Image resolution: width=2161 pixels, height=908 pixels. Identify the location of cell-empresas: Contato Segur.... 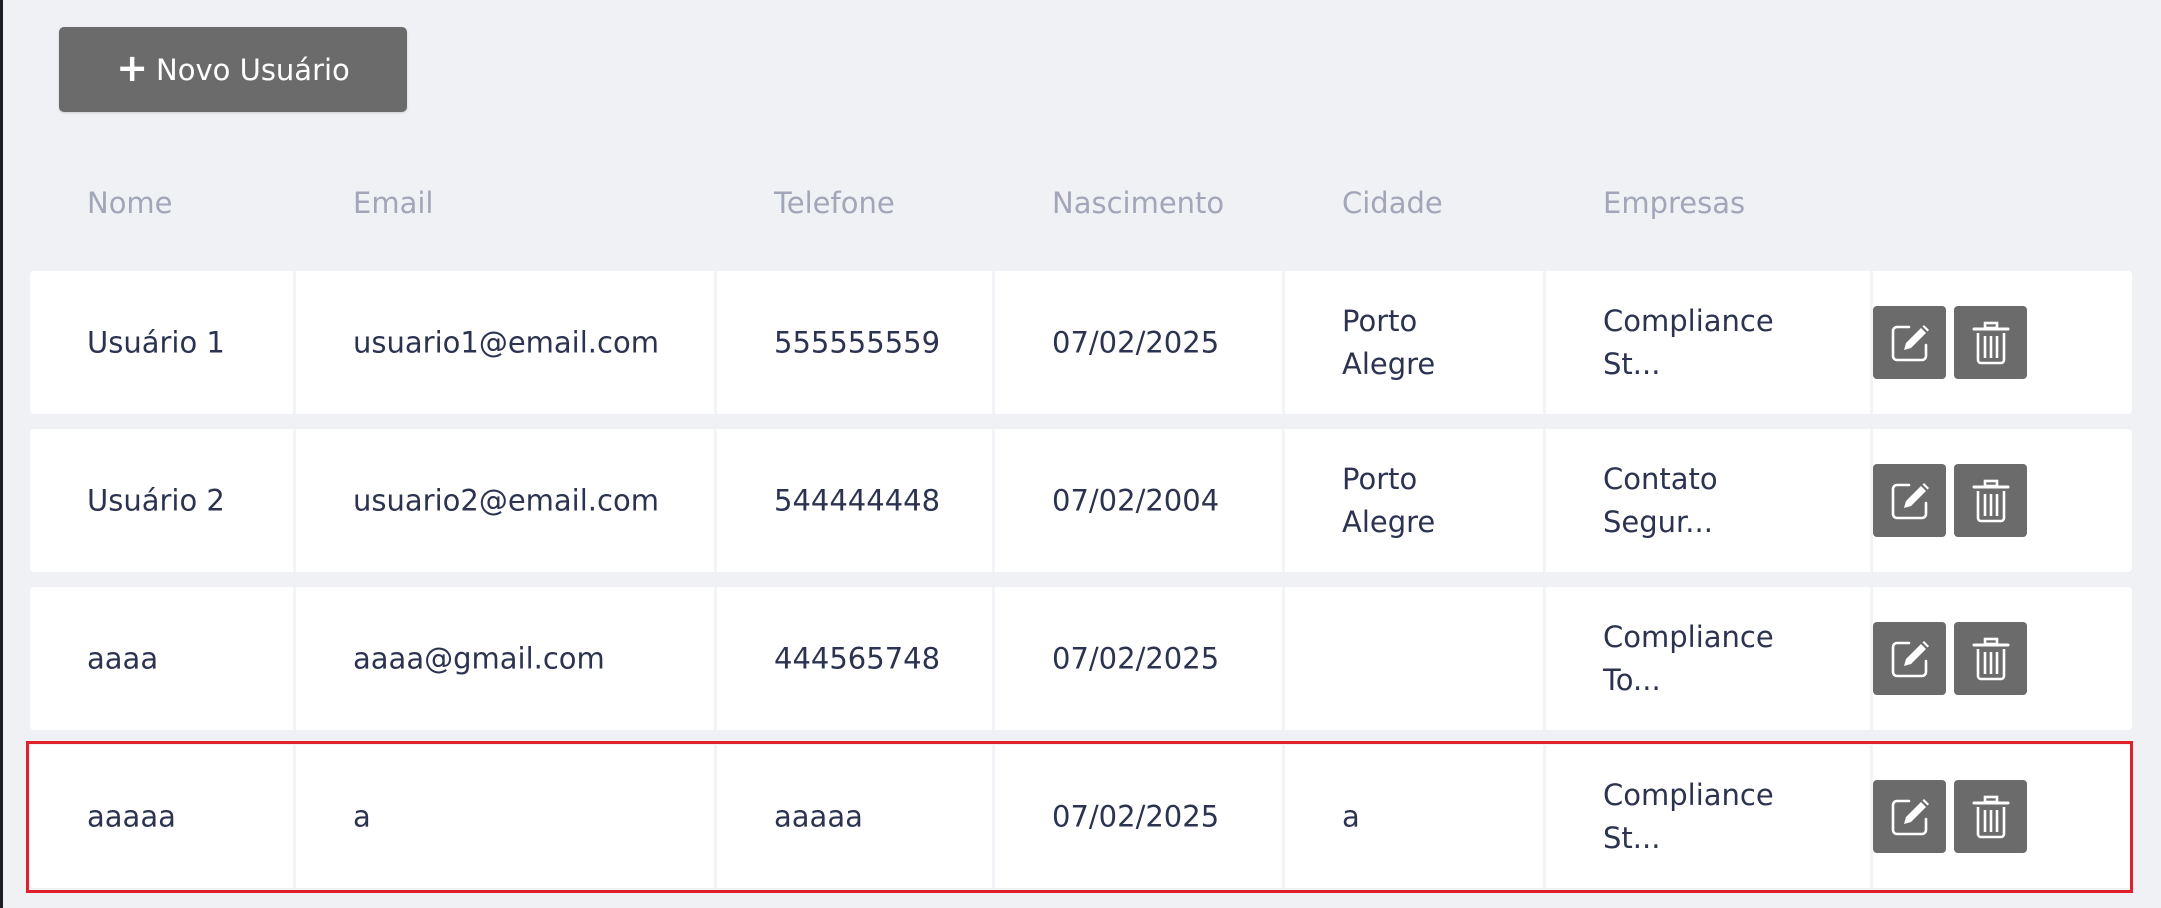
(1660, 500).